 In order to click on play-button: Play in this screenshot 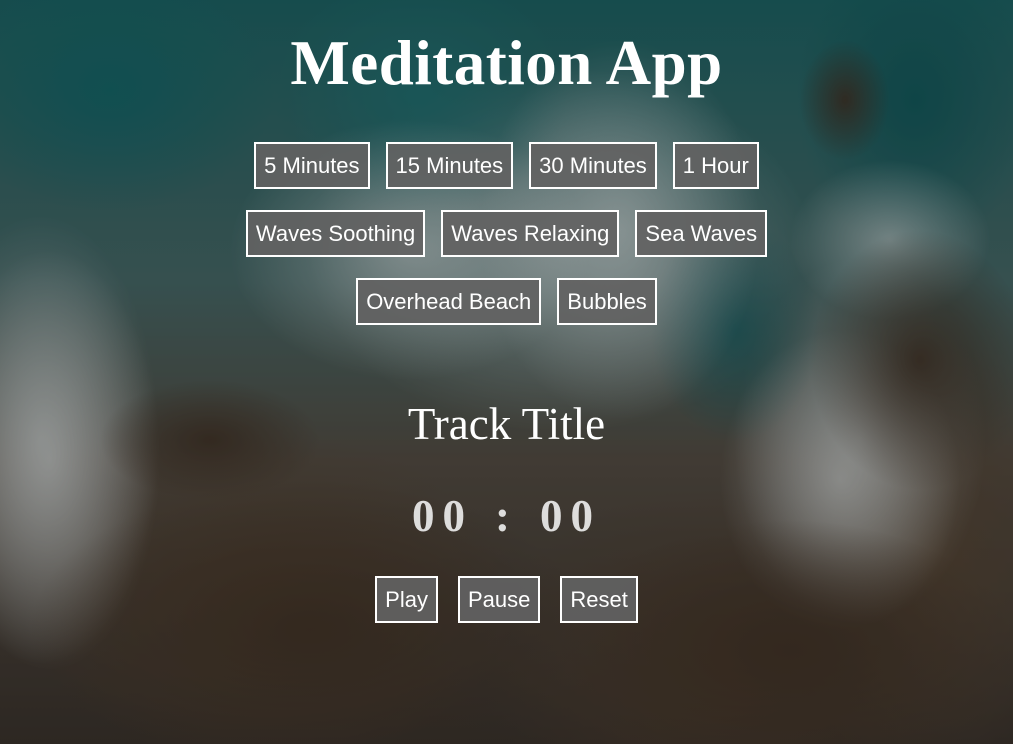, I will do `click(406, 599)`.